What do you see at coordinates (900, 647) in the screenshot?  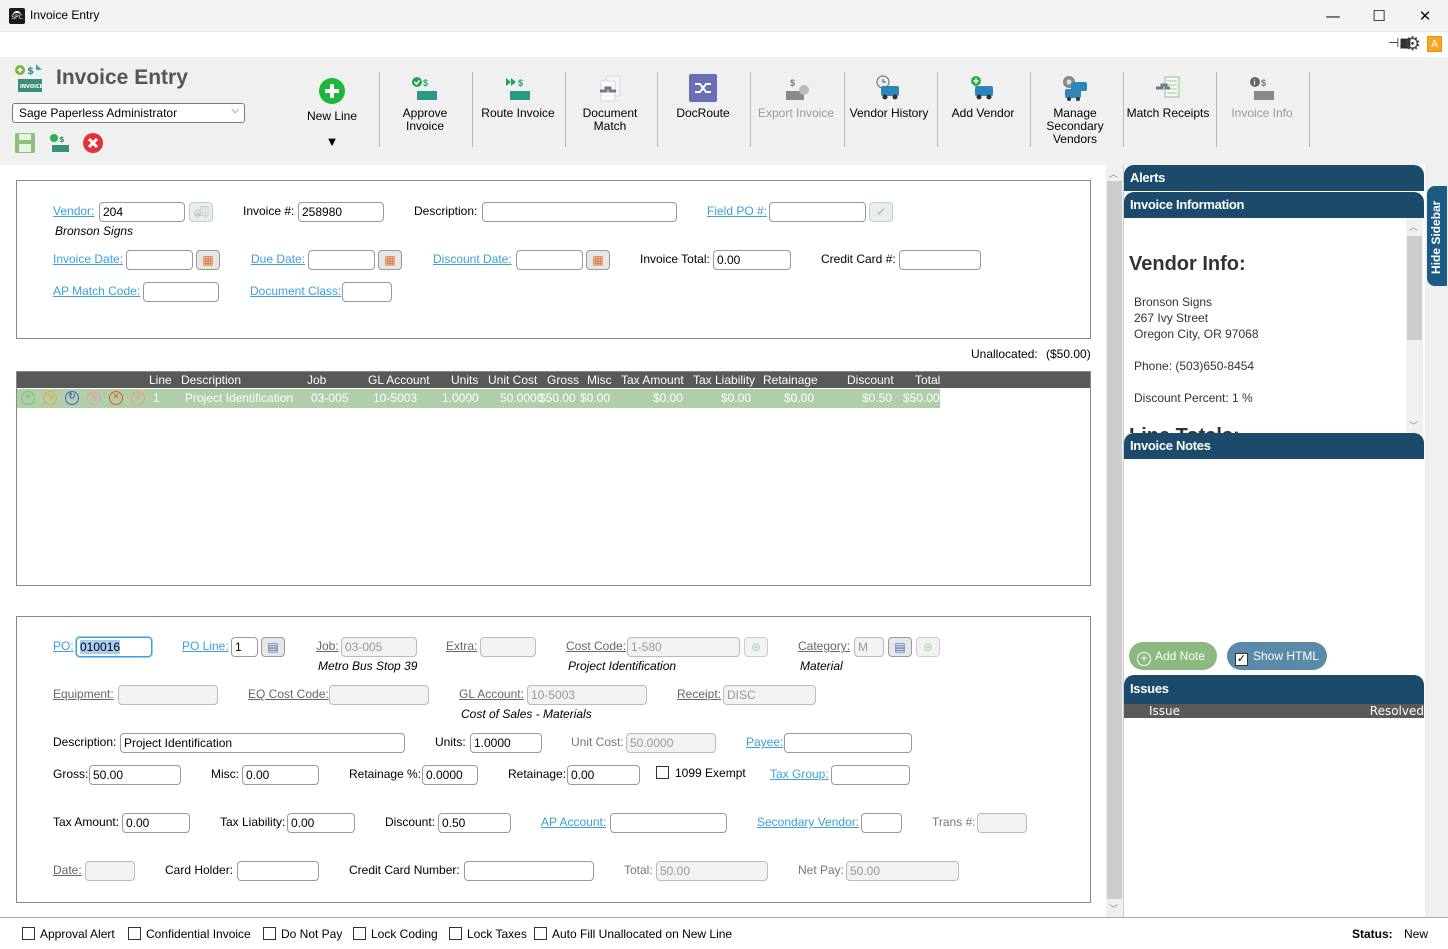 I see `category-lookup-button: ▤` at bounding box center [900, 647].